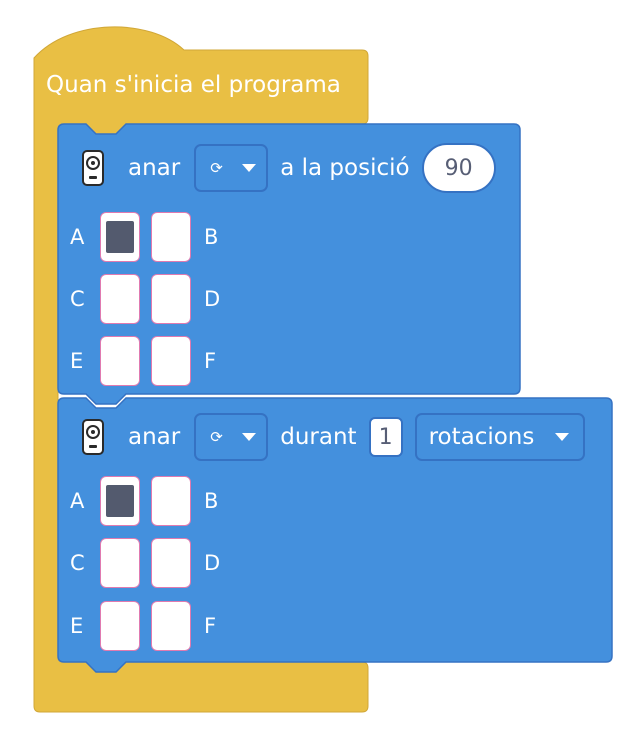 This screenshot has height=738, width=642. I want to click on block2-port-label-b: B, so click(211, 501).